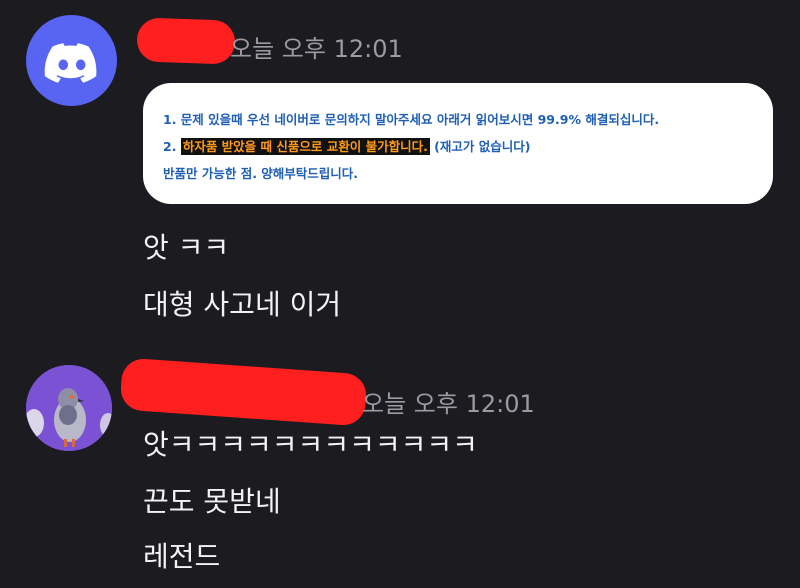  Describe the element at coordinates (182, 556) in the screenshot. I see `message-text: 레전드` at that location.